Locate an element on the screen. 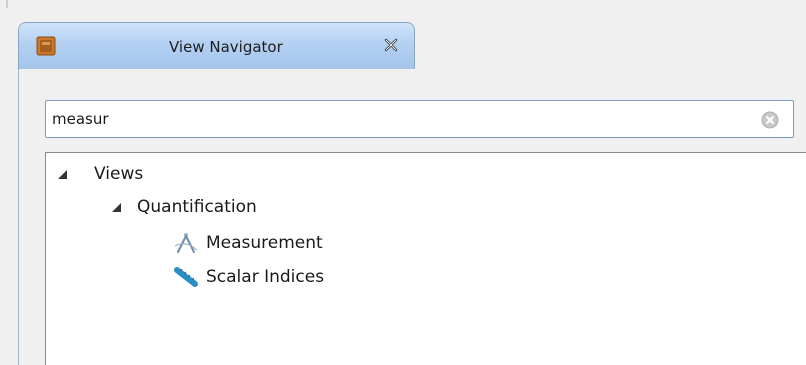 The width and height of the screenshot is (806, 365). tree-item-label: Views is located at coordinates (119, 174).